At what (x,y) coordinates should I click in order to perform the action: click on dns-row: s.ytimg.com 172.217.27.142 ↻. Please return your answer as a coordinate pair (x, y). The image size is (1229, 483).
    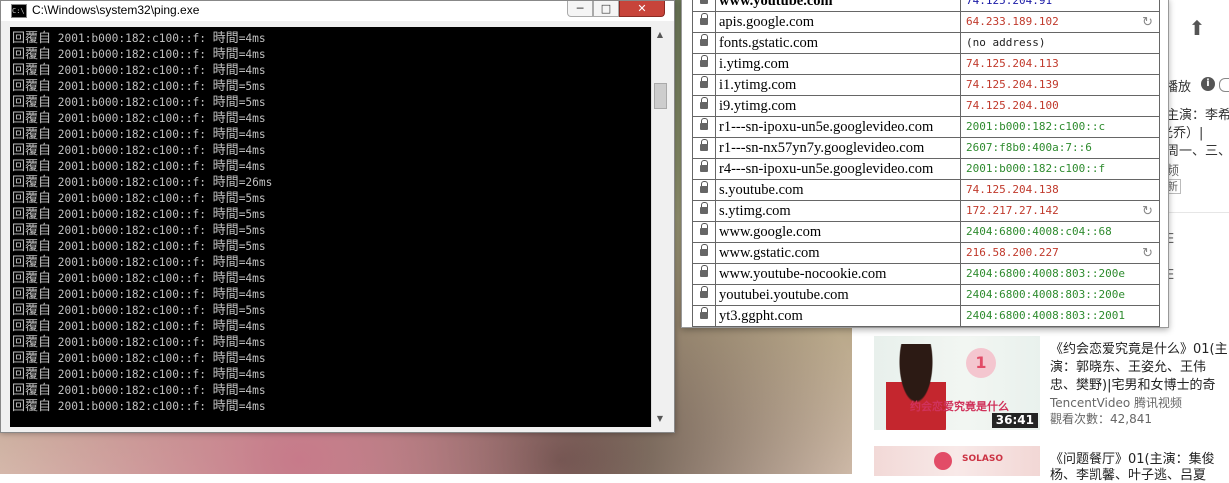
    Looking at the image, I should click on (926, 211).